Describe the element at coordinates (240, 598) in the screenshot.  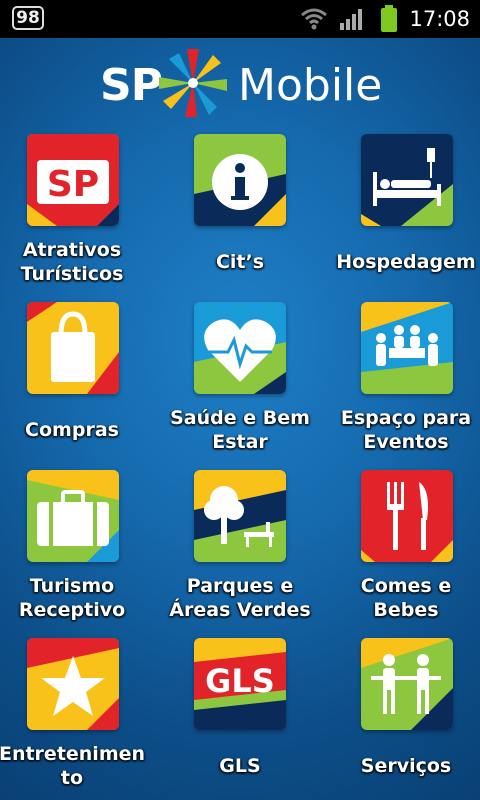
I see `menu-label: Parques e Áreas Verdes` at that location.